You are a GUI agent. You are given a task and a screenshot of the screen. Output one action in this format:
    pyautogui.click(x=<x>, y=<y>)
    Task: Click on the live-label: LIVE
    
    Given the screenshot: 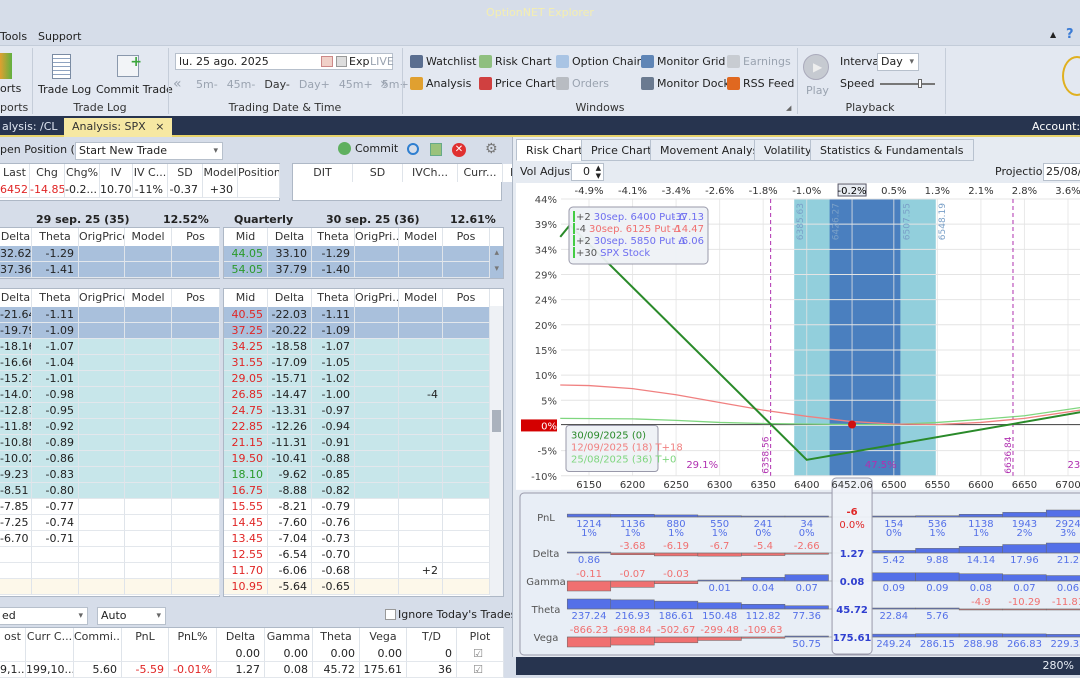 What is the action you would take?
    pyautogui.click(x=382, y=61)
    